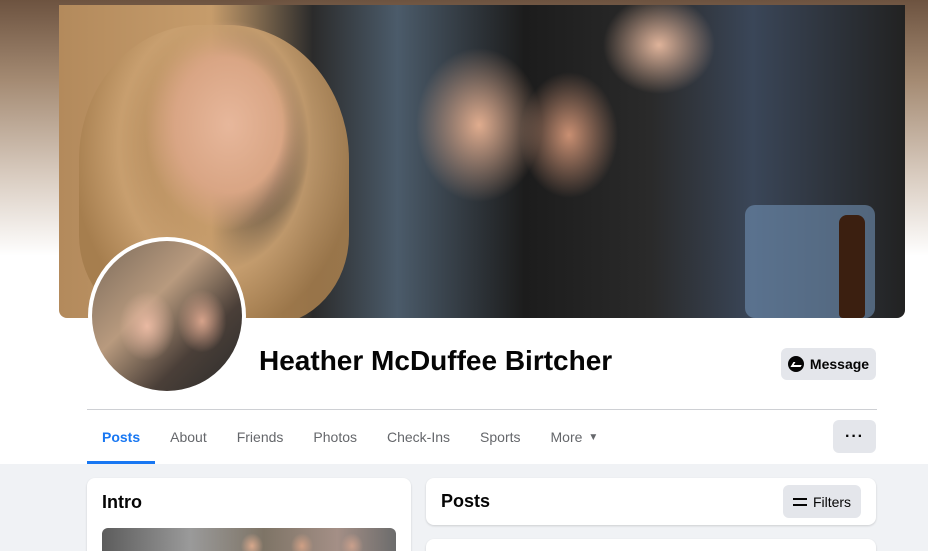 The width and height of the screenshot is (928, 551). I want to click on profile-avatar, so click(167, 316).